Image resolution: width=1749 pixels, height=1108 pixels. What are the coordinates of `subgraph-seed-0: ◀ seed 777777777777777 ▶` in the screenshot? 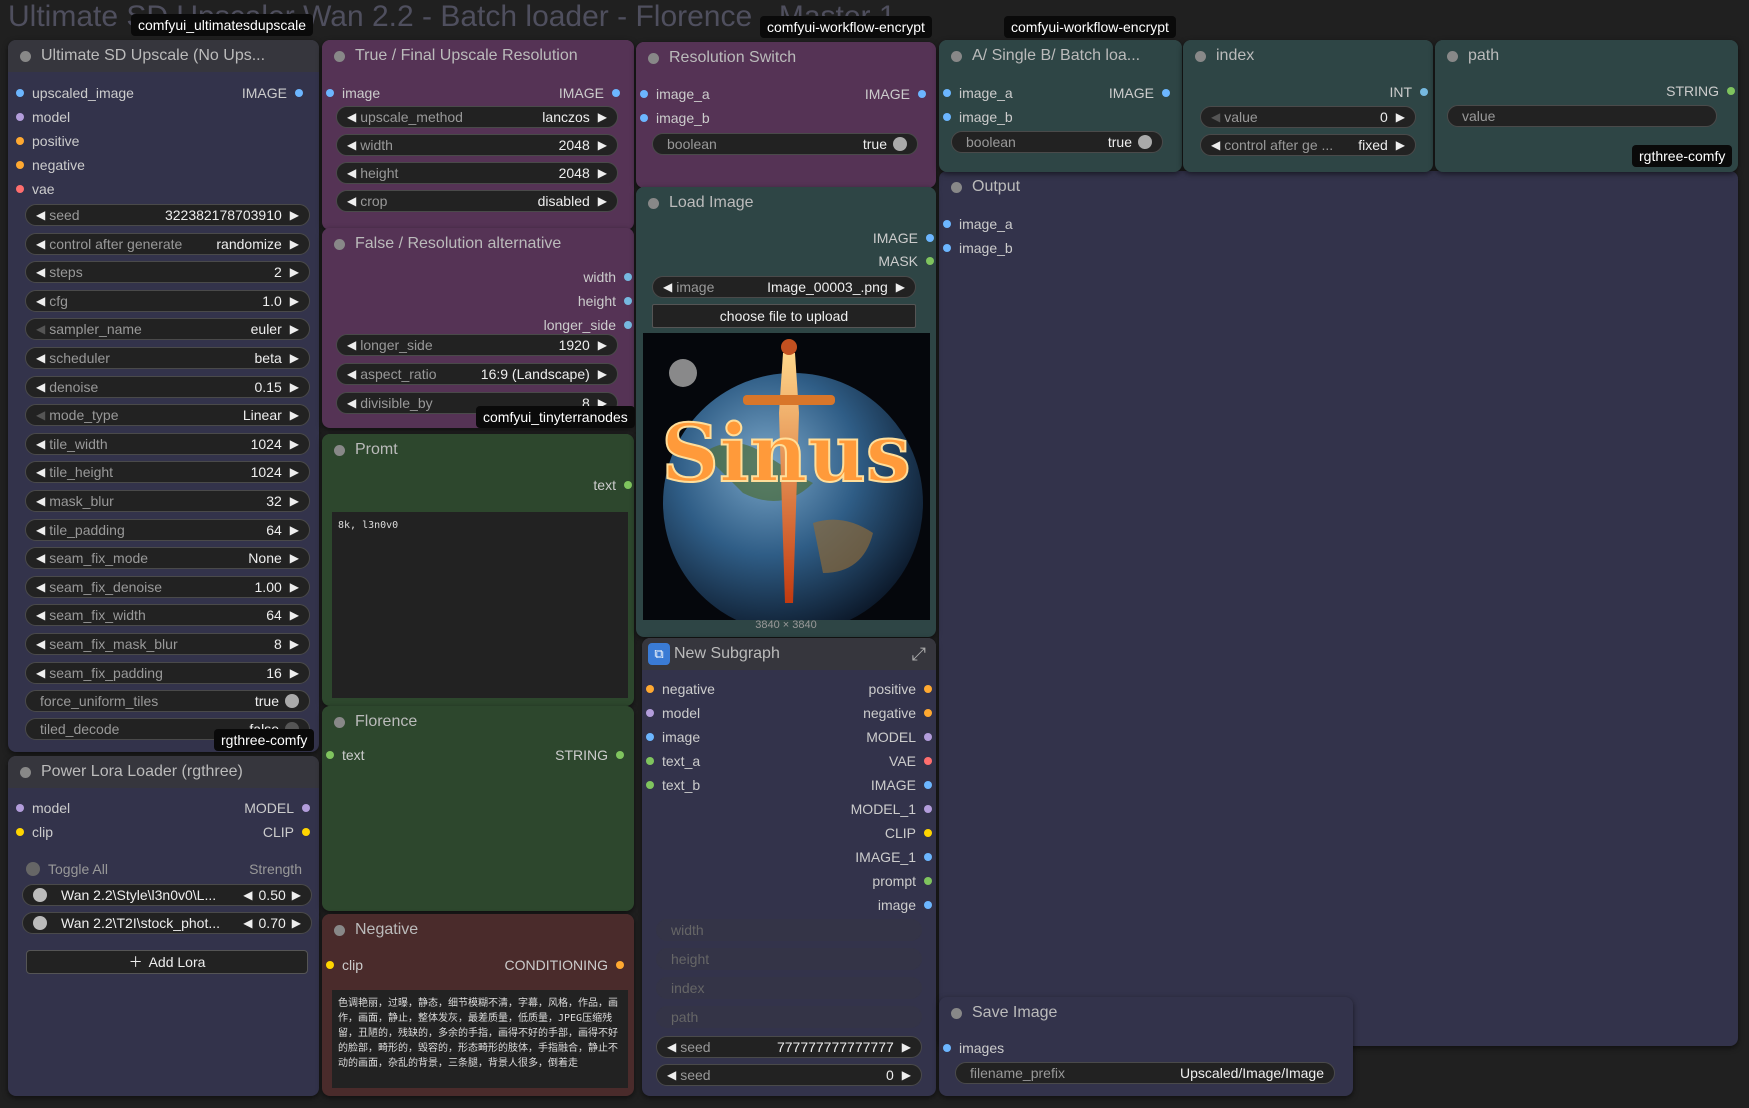 It's located at (789, 1047).